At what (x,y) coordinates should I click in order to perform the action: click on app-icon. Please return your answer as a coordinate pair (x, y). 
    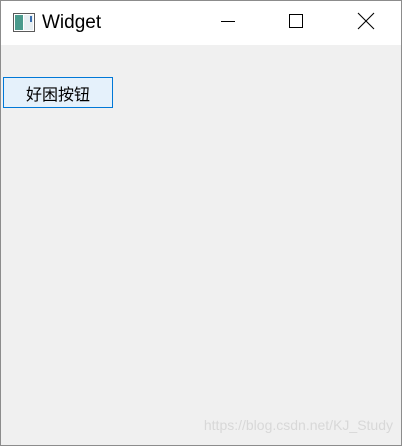
    Looking at the image, I should click on (24, 22).